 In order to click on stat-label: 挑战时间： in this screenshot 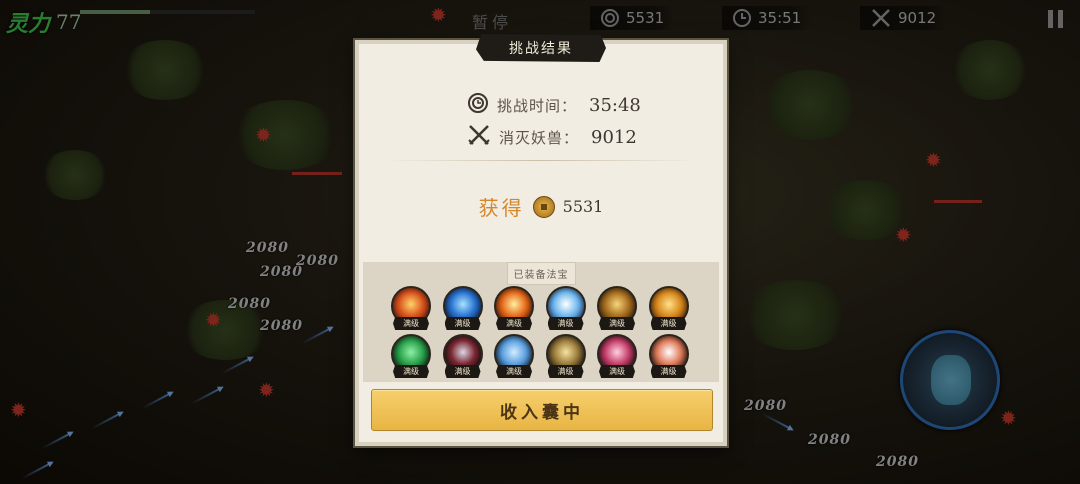, I will do `click(537, 105)`.